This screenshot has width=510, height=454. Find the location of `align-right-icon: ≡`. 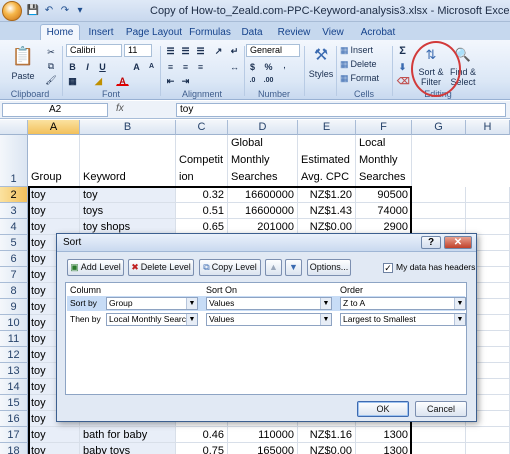

align-right-icon: ≡ is located at coordinates (200, 66).